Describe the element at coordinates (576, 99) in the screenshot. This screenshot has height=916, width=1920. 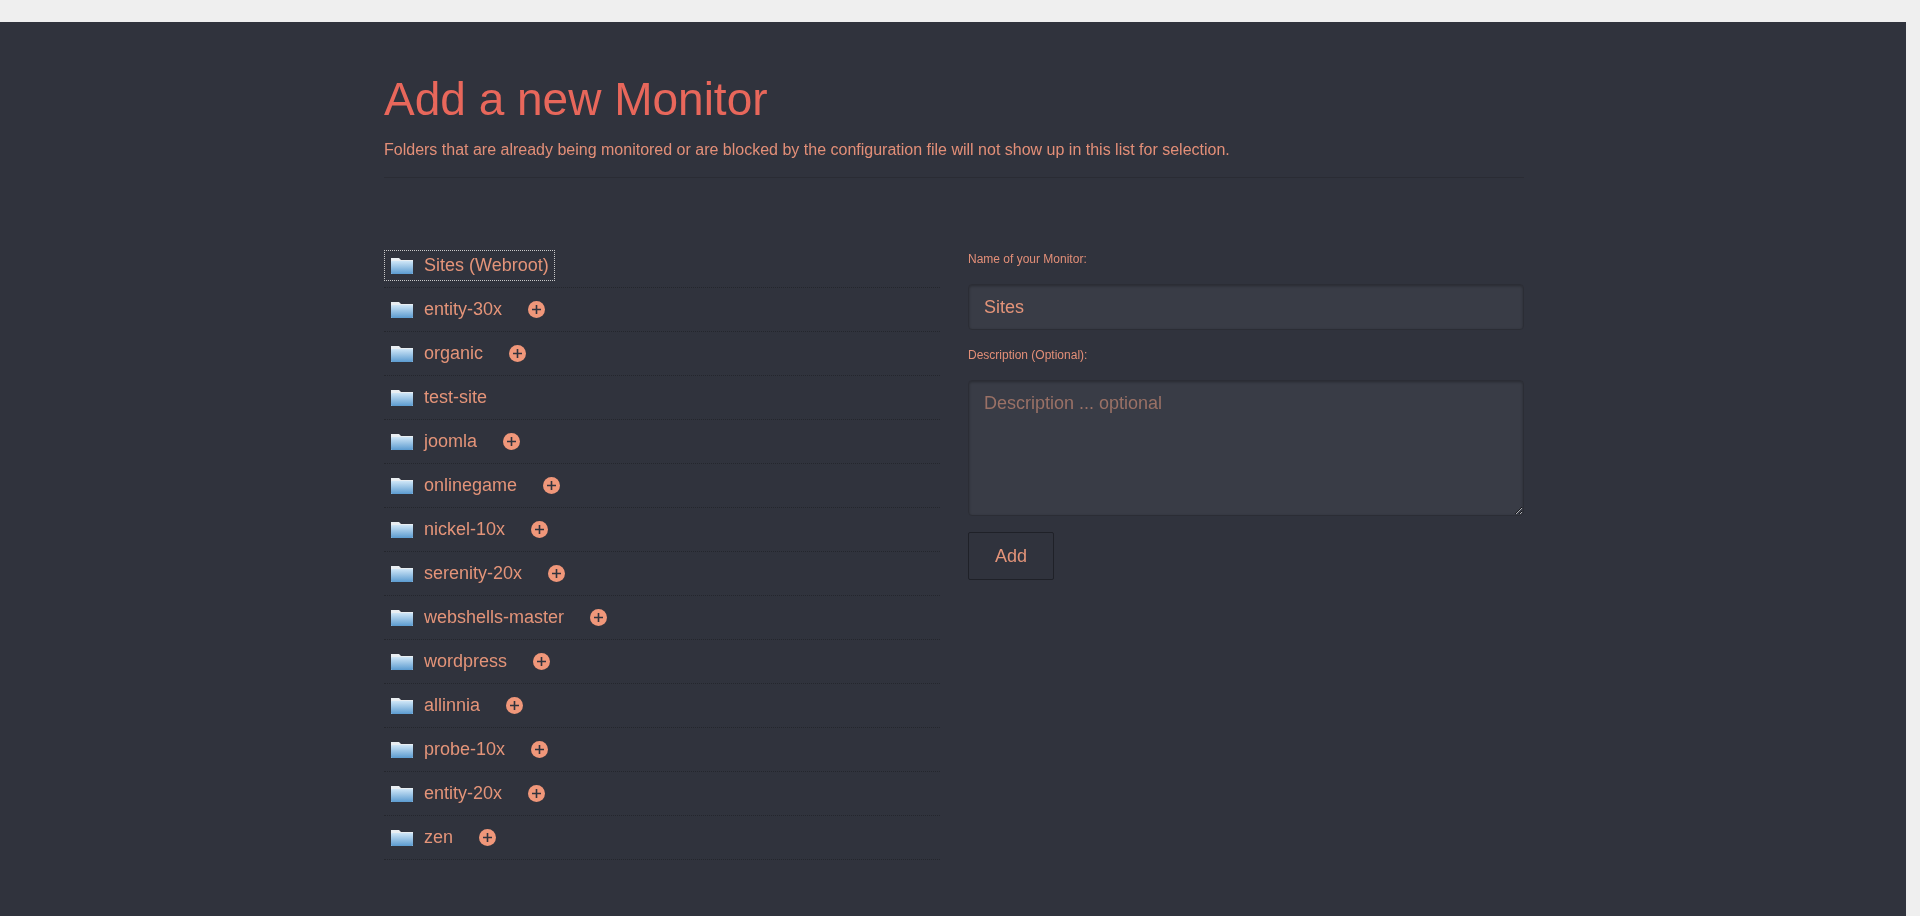
I see `page-title: Add a new Monitor` at that location.